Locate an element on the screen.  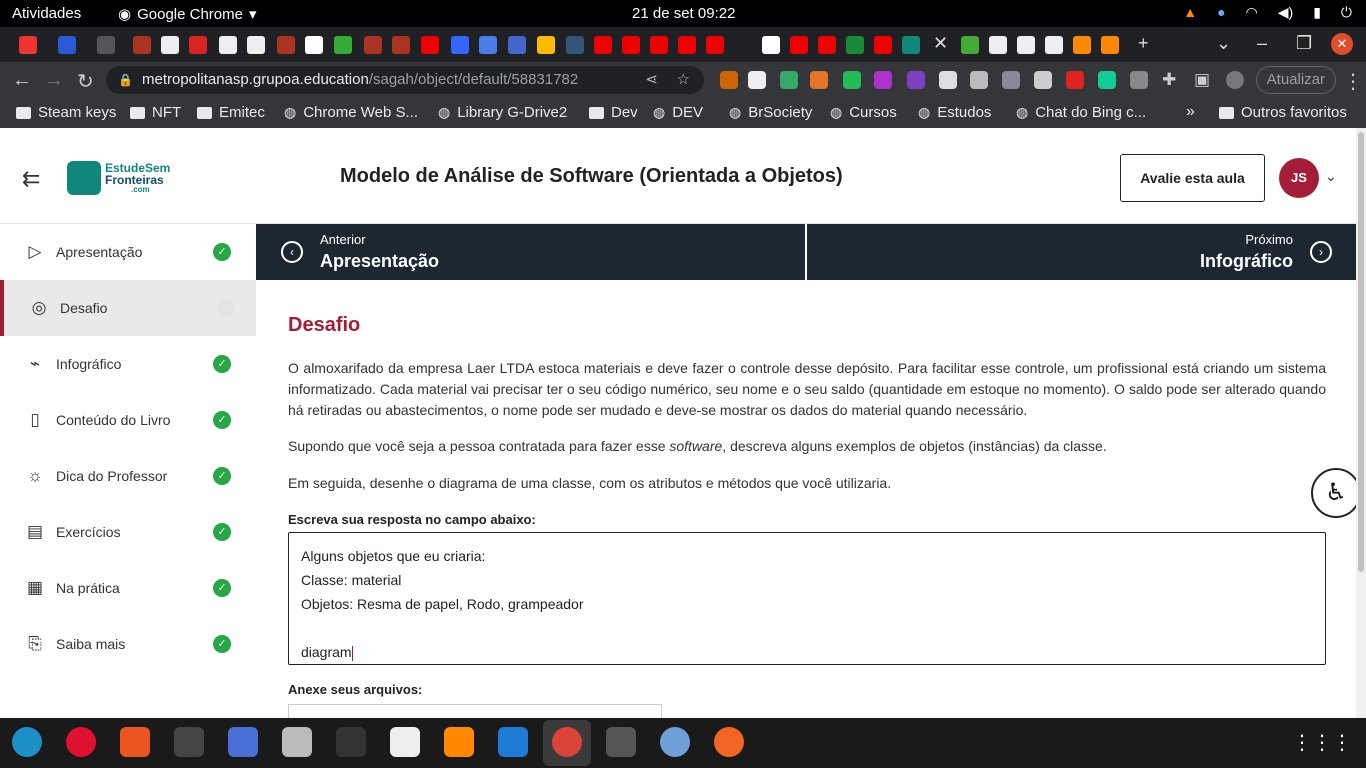
vlc-icon is located at coordinates (459, 742).